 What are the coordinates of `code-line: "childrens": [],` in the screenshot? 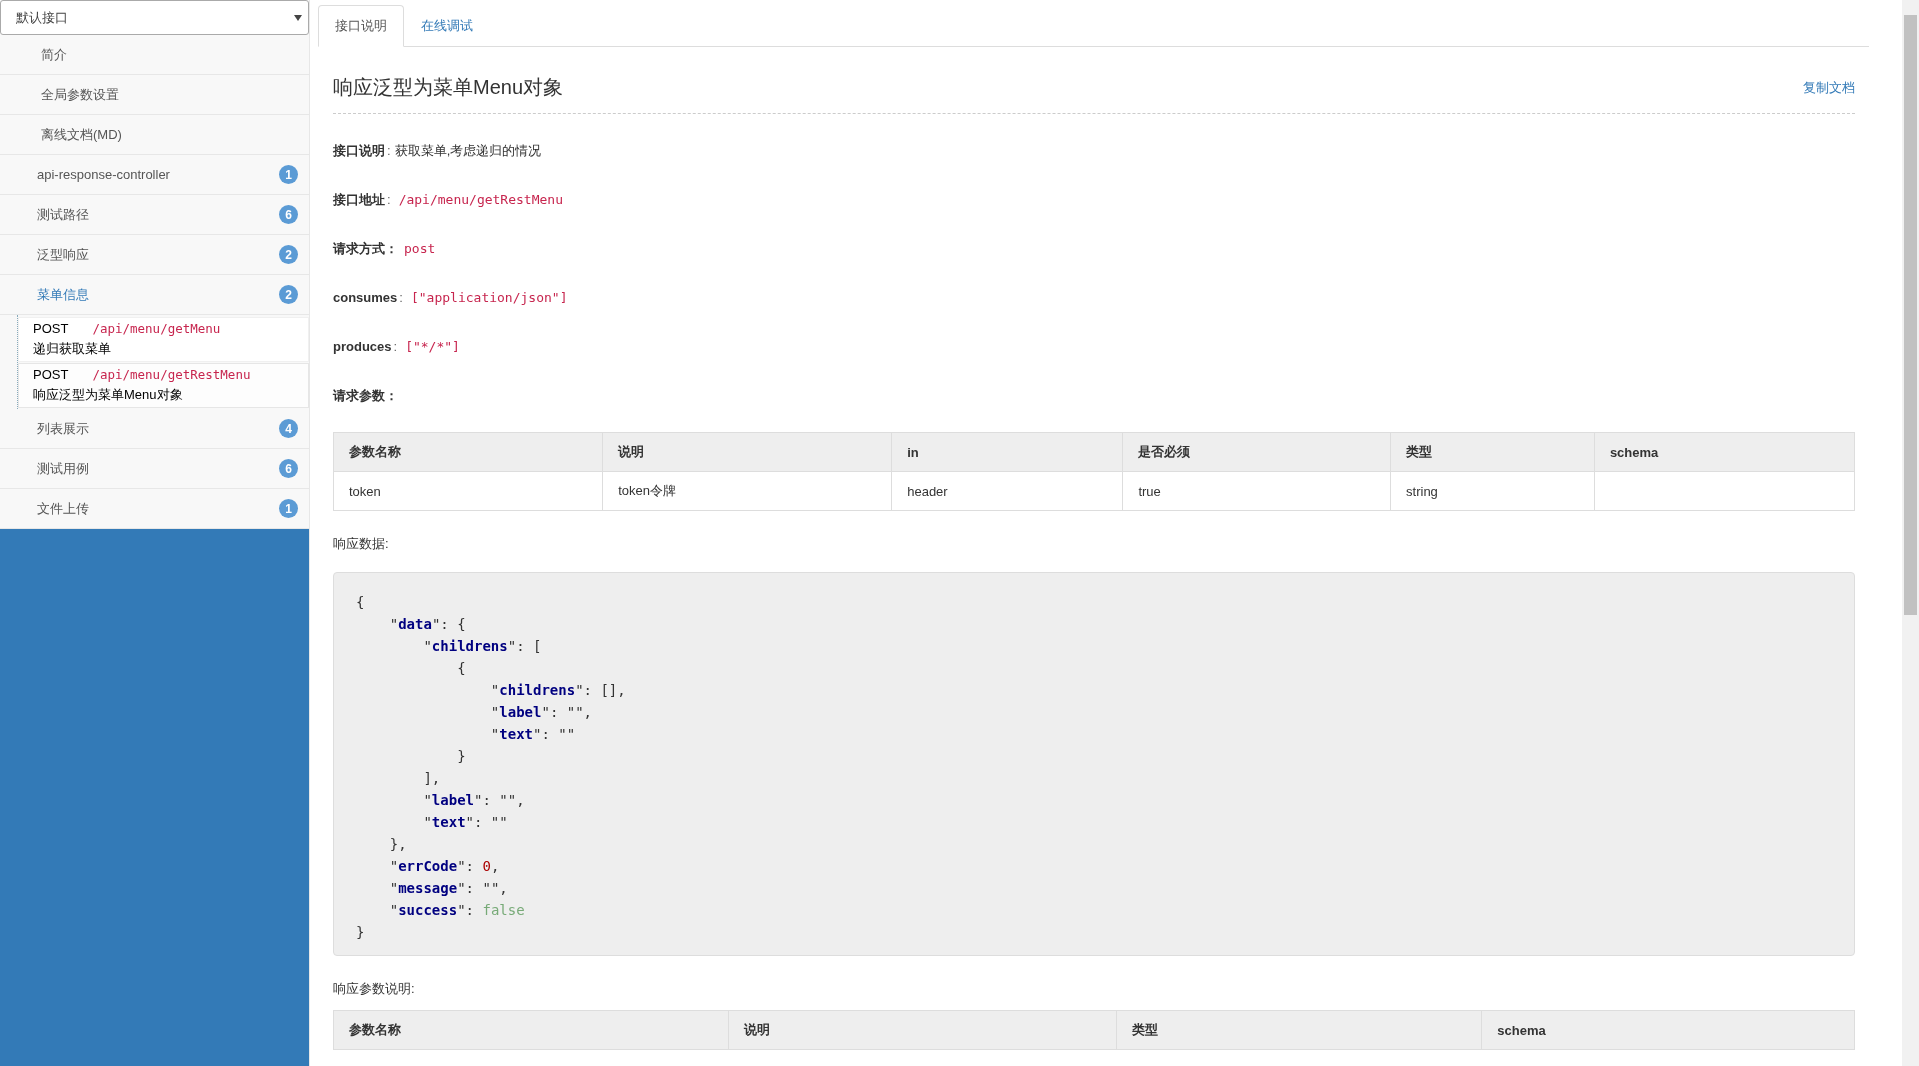 It's located at (557, 690).